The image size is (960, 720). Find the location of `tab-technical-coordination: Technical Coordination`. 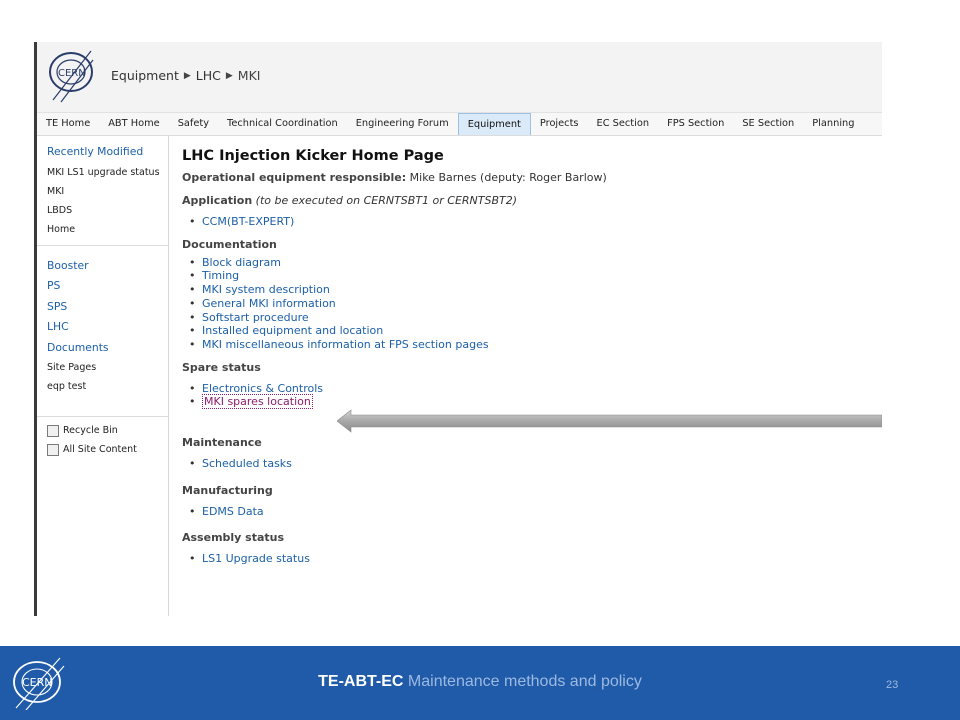

tab-technical-coordination: Technical Coordination is located at coordinates (282, 124).